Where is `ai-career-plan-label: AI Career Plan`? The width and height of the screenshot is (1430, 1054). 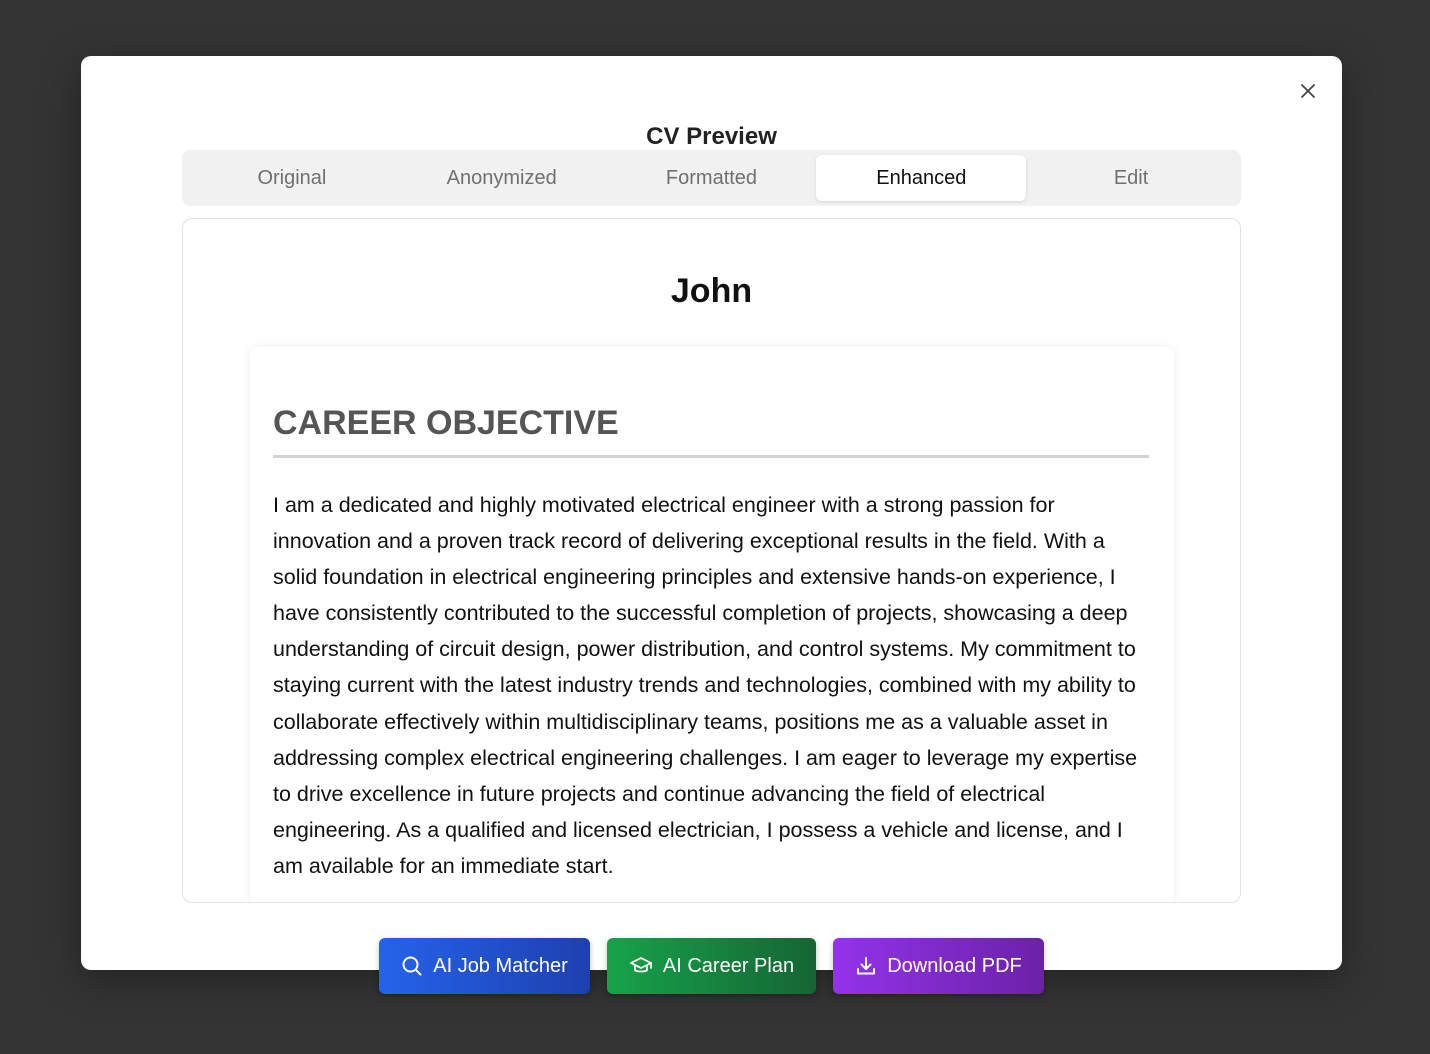 ai-career-plan-label: AI Career Plan is located at coordinates (728, 965).